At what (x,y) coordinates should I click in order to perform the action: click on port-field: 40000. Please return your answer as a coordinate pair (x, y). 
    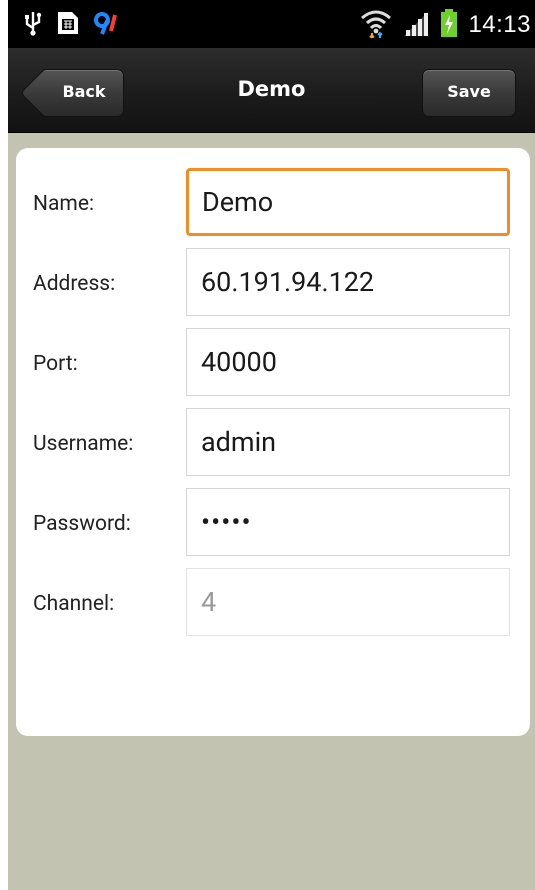
    Looking at the image, I should click on (348, 362).